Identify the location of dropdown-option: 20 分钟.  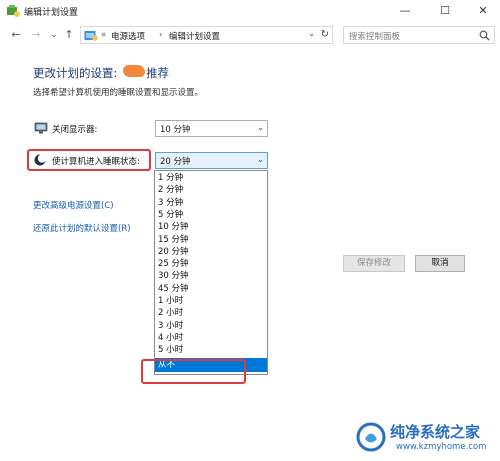
(211, 252).